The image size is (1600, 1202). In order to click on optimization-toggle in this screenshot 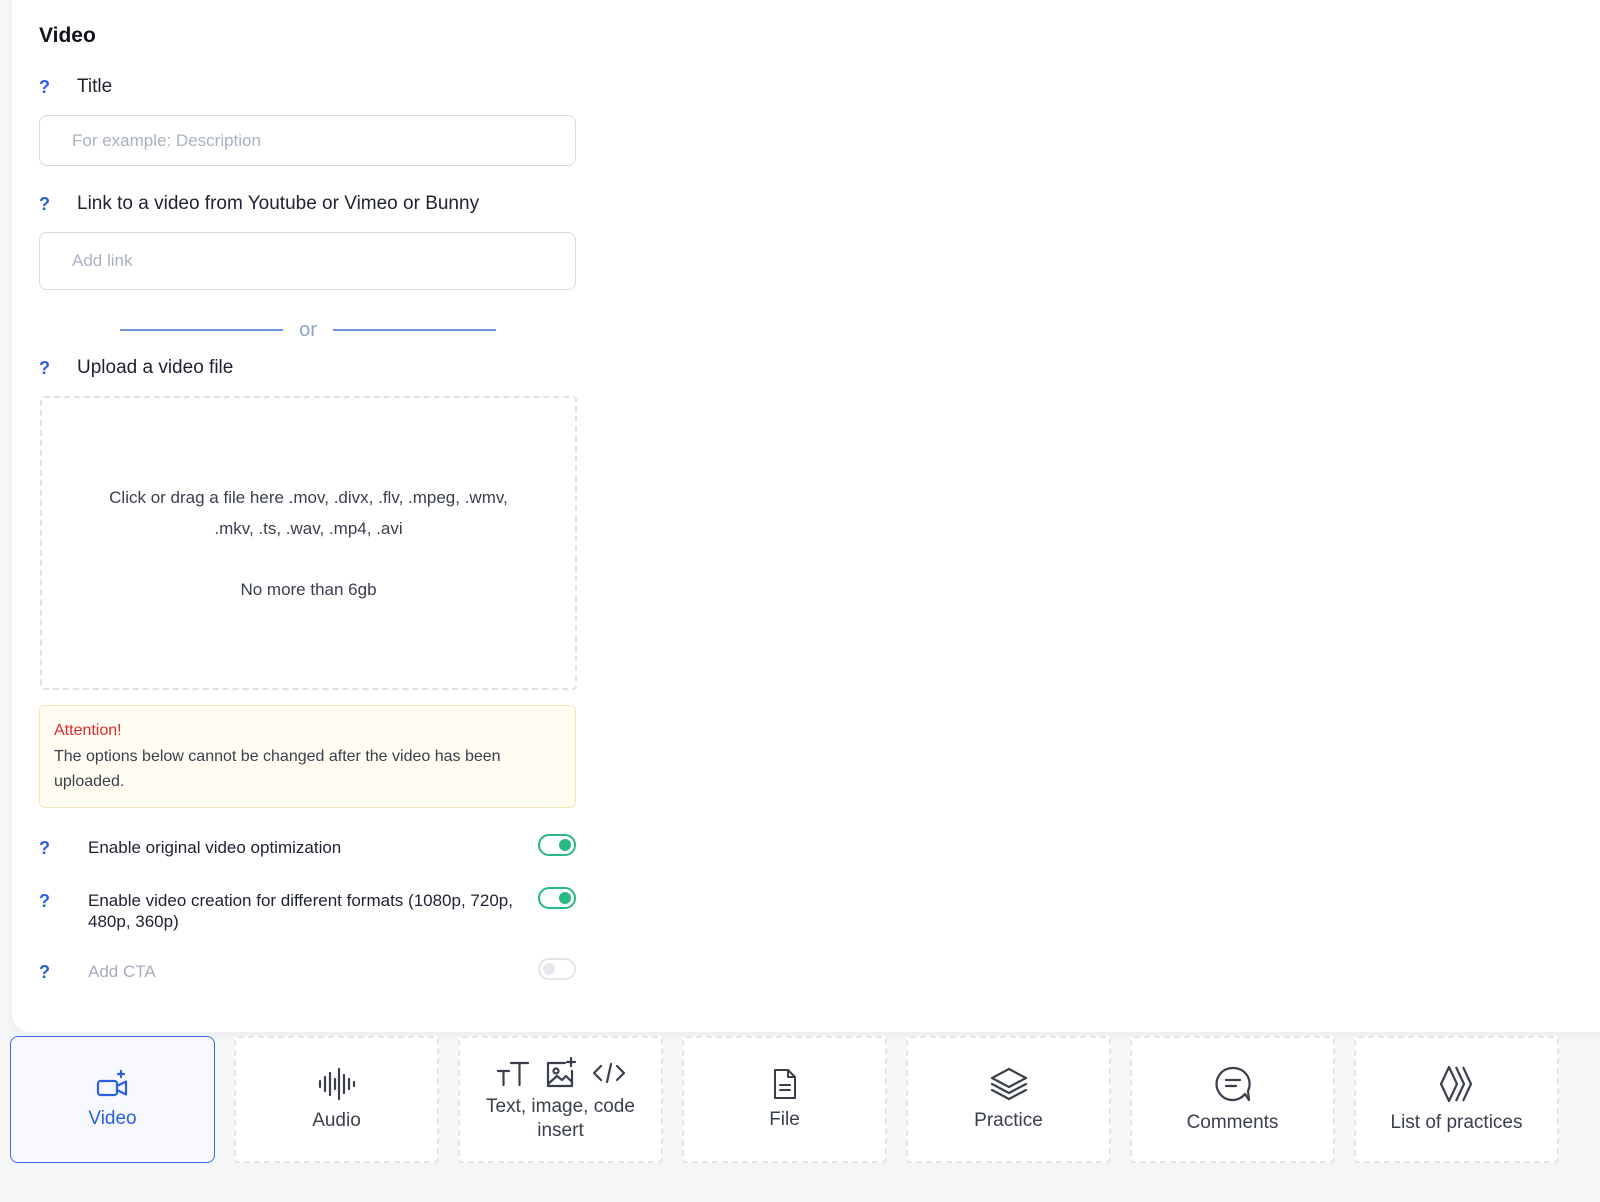, I will do `click(557, 845)`.